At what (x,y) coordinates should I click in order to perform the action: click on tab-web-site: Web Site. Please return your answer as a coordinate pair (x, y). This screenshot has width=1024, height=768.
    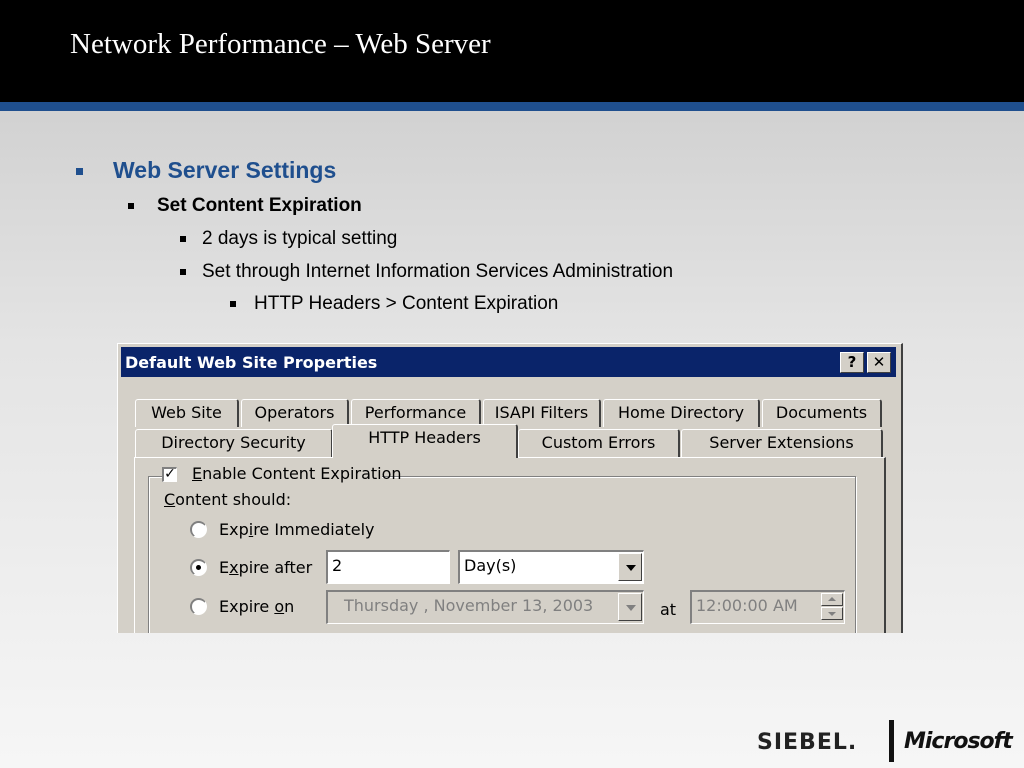
    Looking at the image, I should click on (187, 413).